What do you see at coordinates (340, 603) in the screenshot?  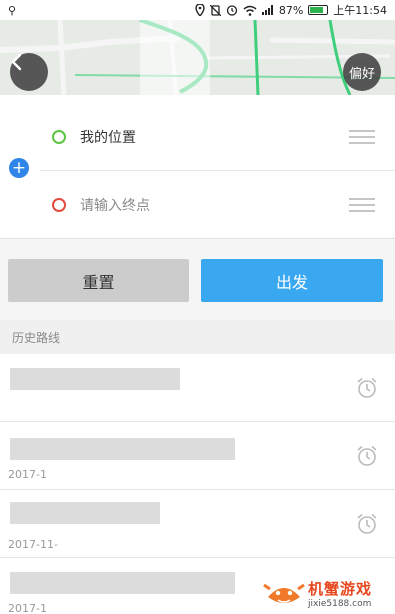 I see `watermark-url: jixie5188.com` at bounding box center [340, 603].